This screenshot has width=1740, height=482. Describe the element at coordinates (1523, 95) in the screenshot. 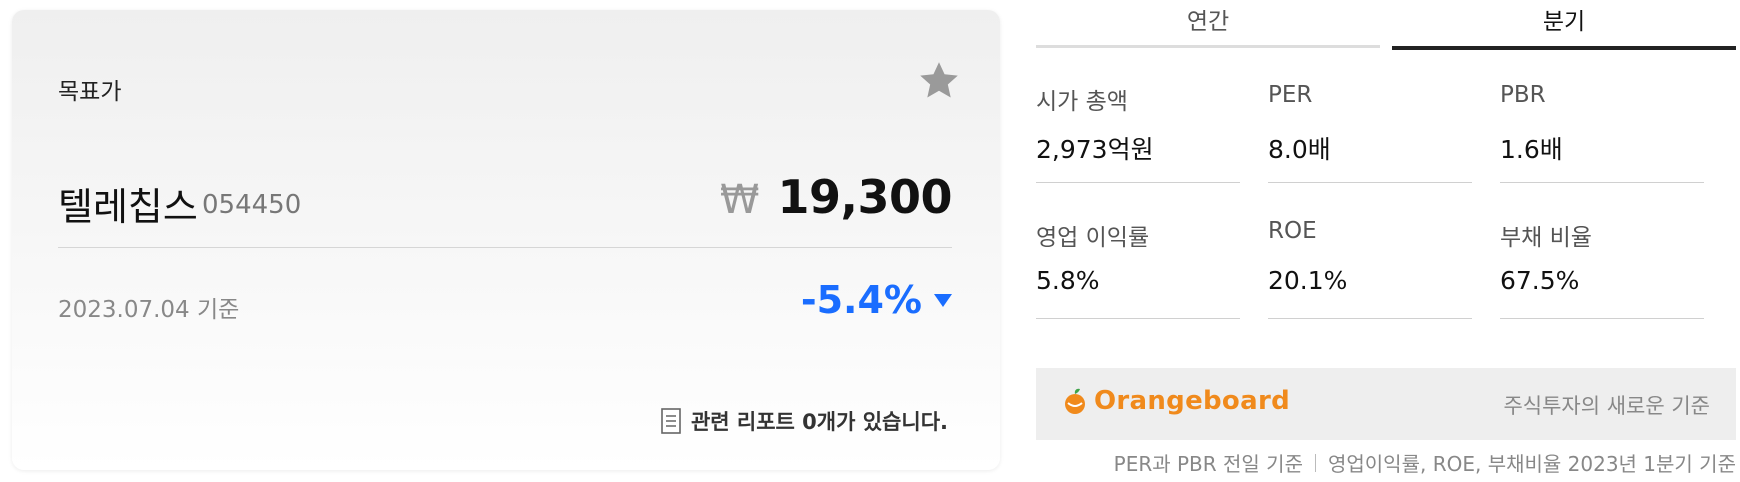

I see `metric-label: PBR` at that location.